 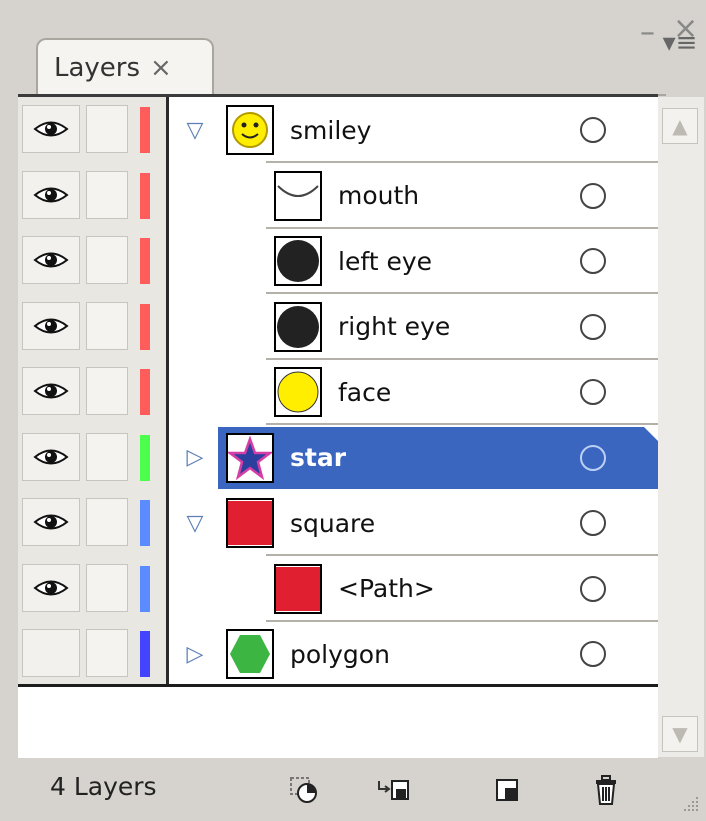 I want to click on create-sublayer-button, so click(x=394, y=790).